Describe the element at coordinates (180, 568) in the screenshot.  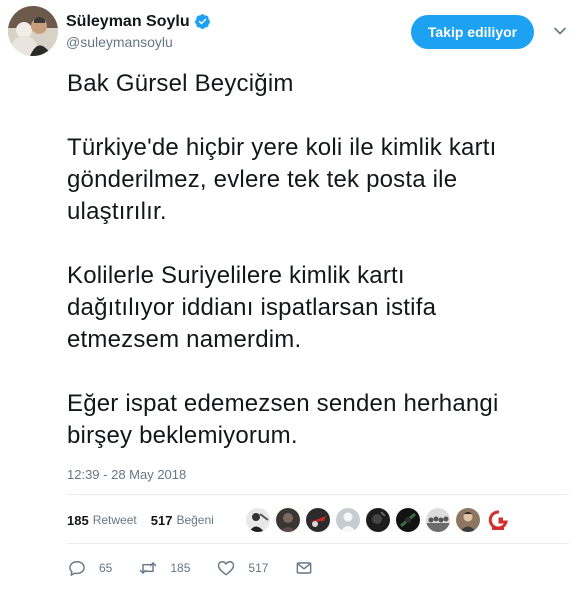
I see `retweet-action-count: 185` at that location.